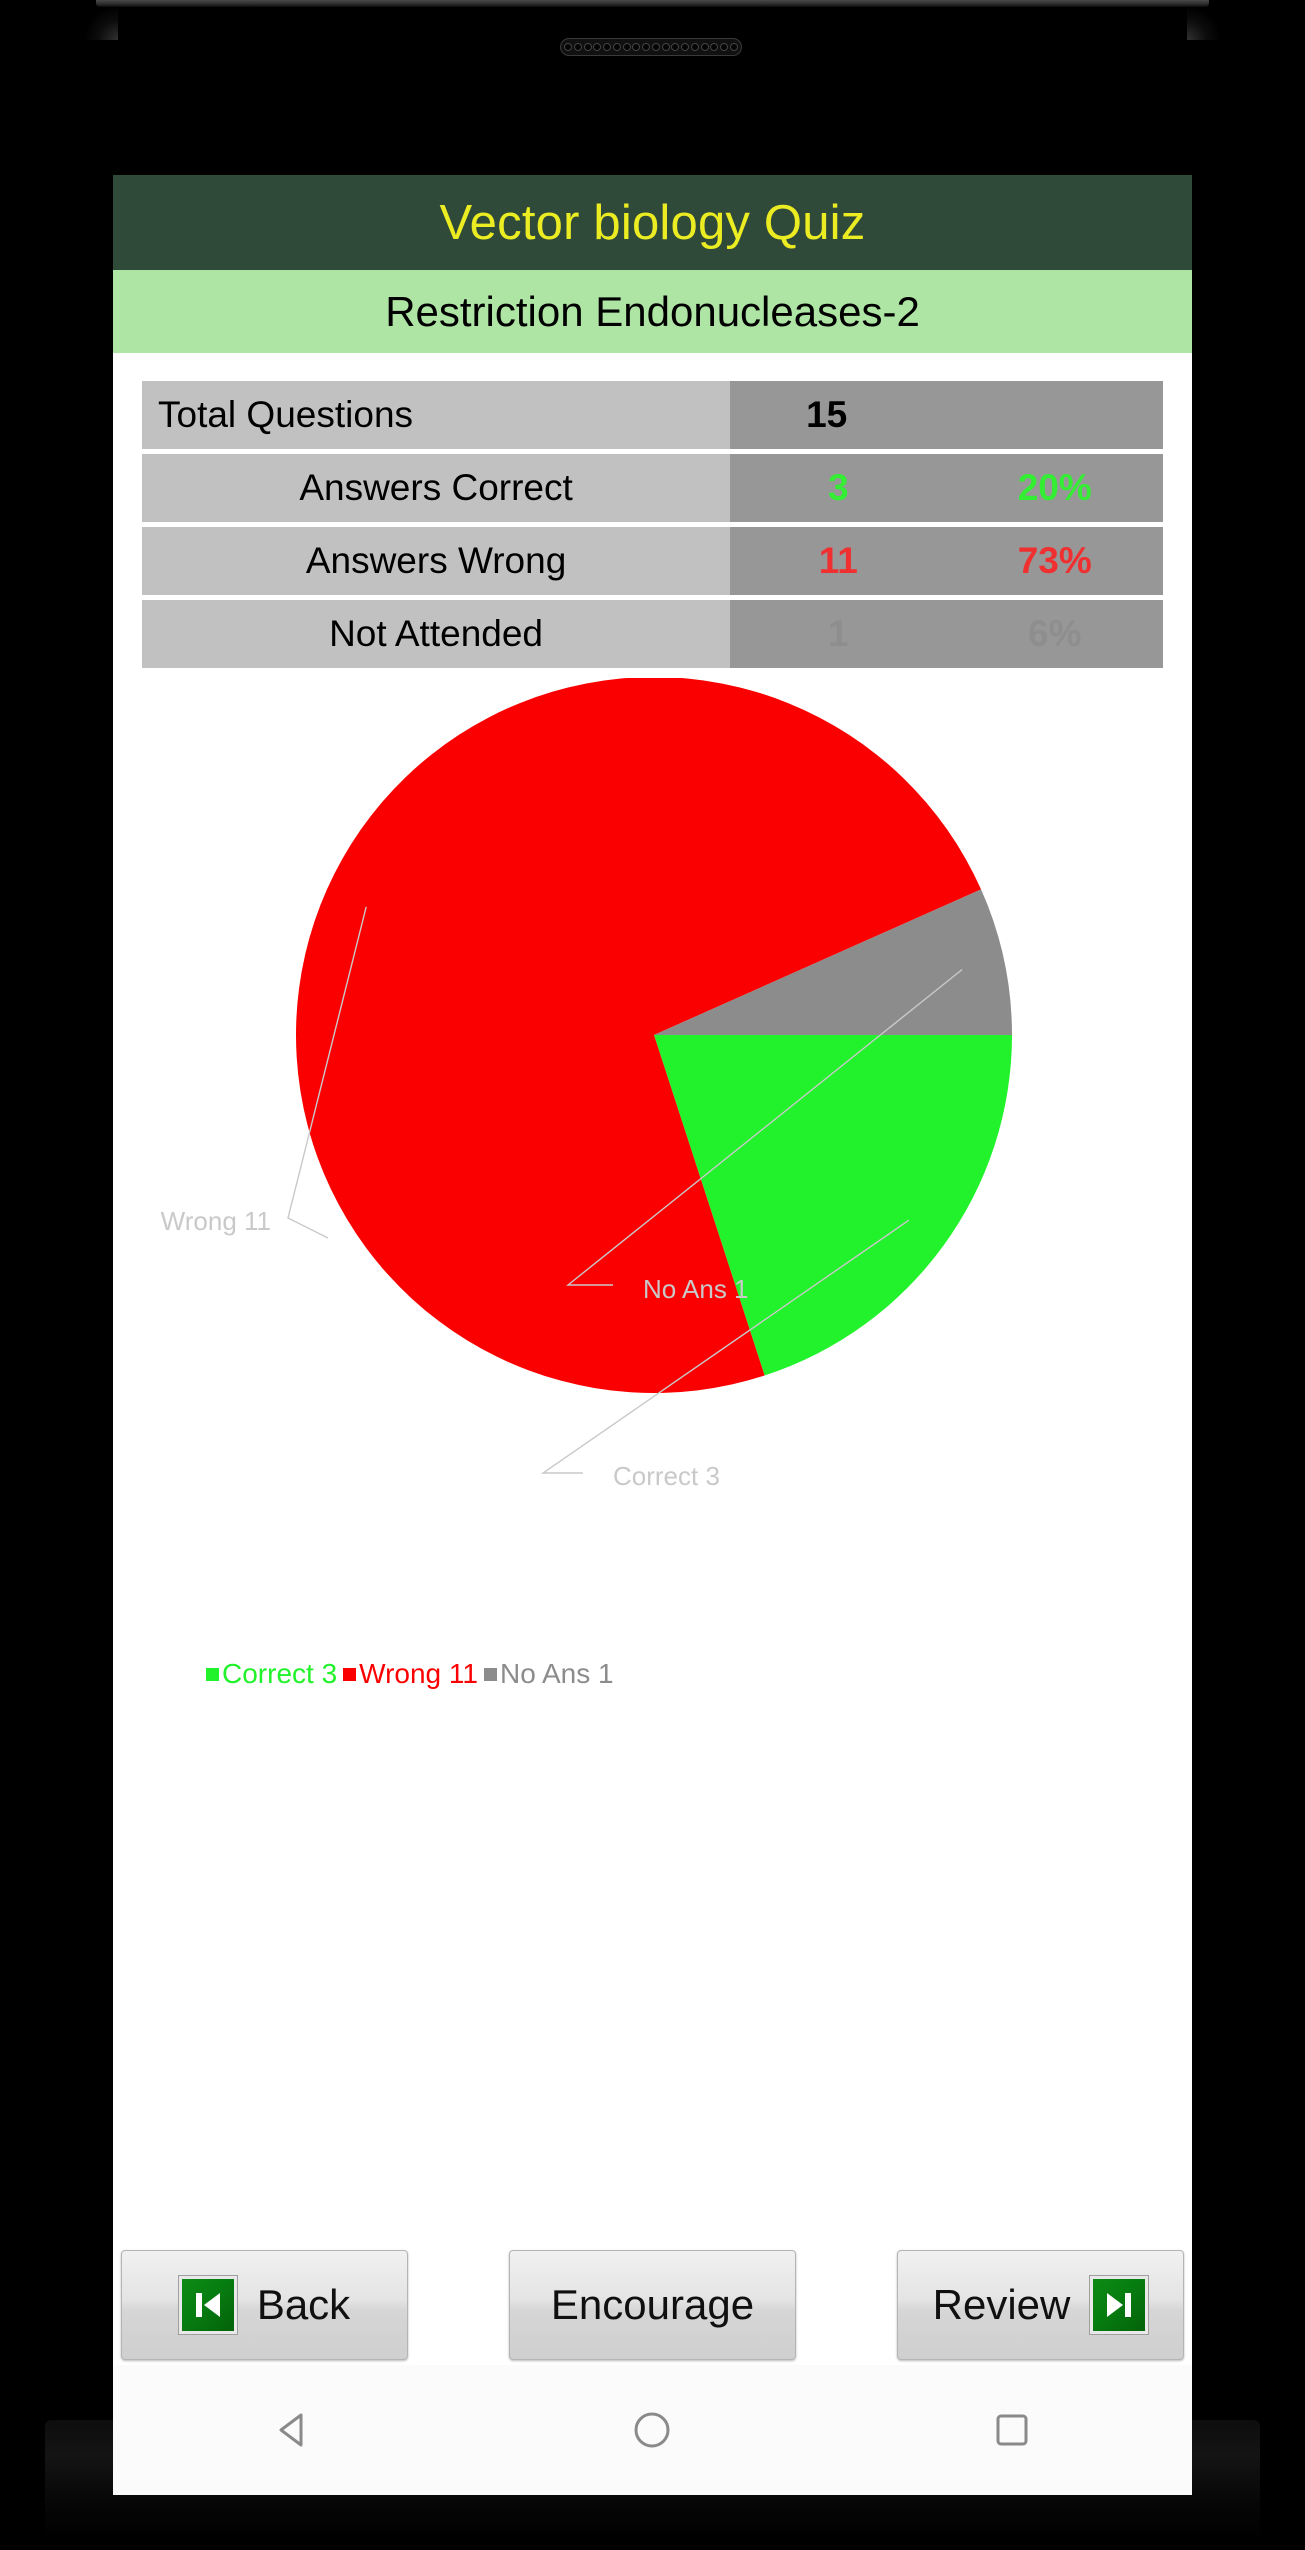  Describe the element at coordinates (696, 1289) in the screenshot. I see `pie-slice-label: No Ans 1` at that location.